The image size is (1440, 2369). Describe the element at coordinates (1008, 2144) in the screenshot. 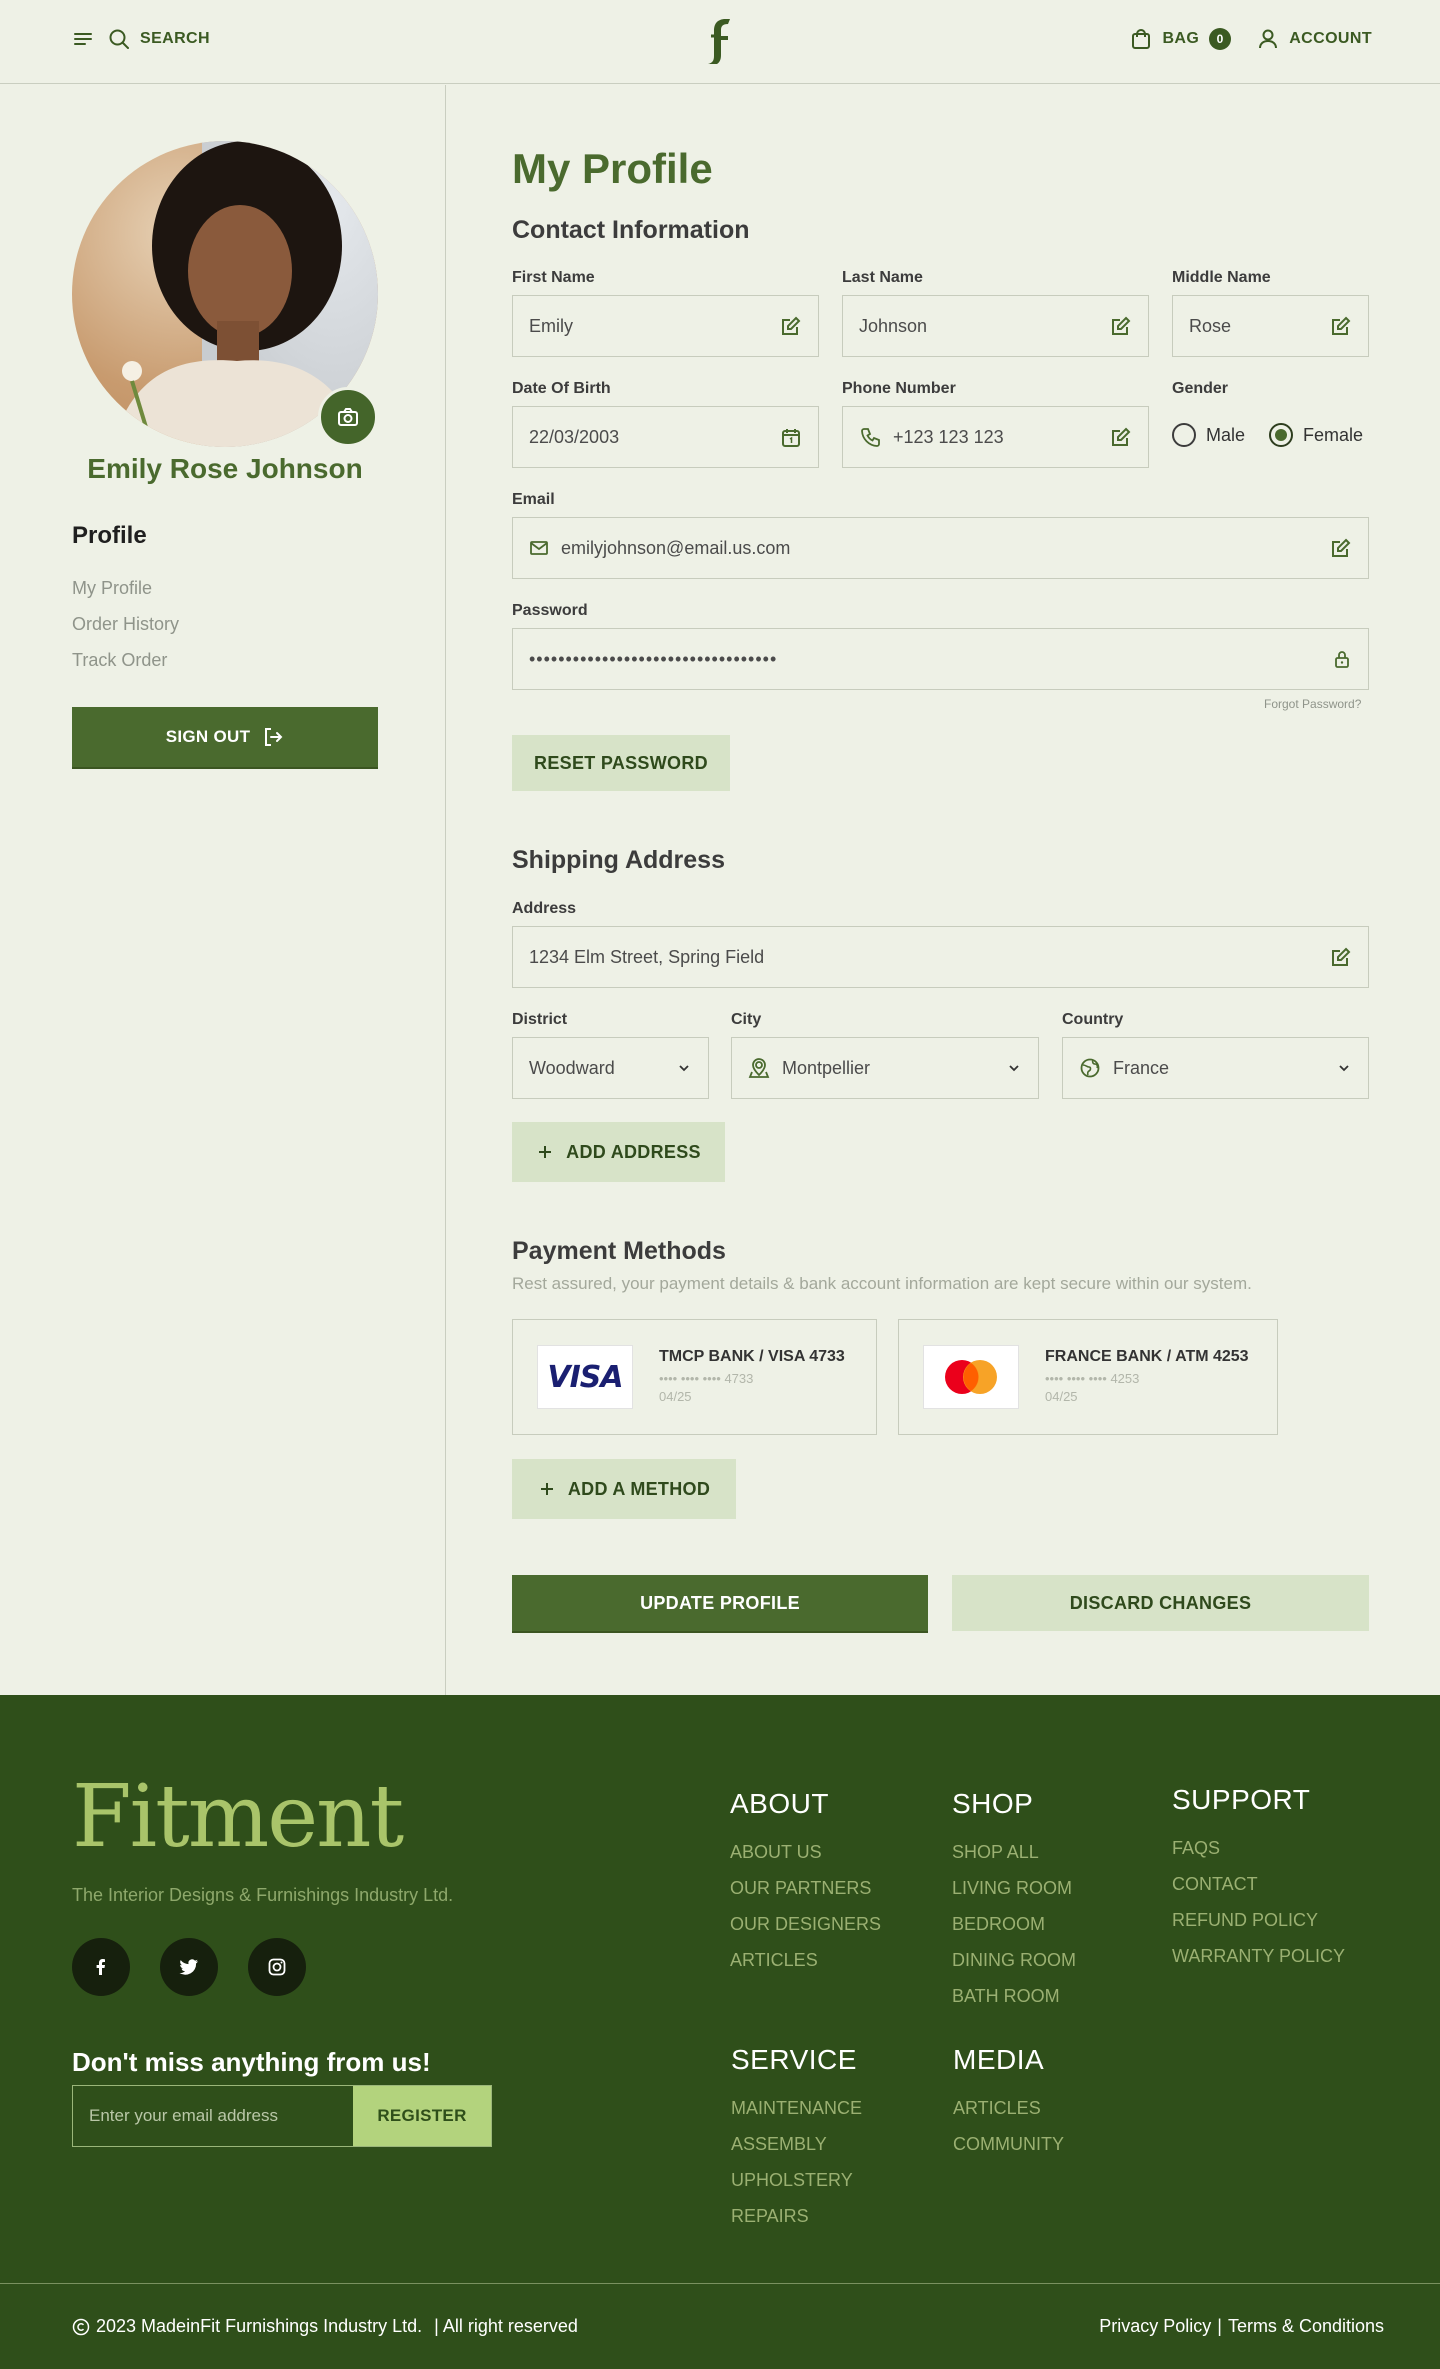

I see `footer-link: COMMUNITY` at that location.